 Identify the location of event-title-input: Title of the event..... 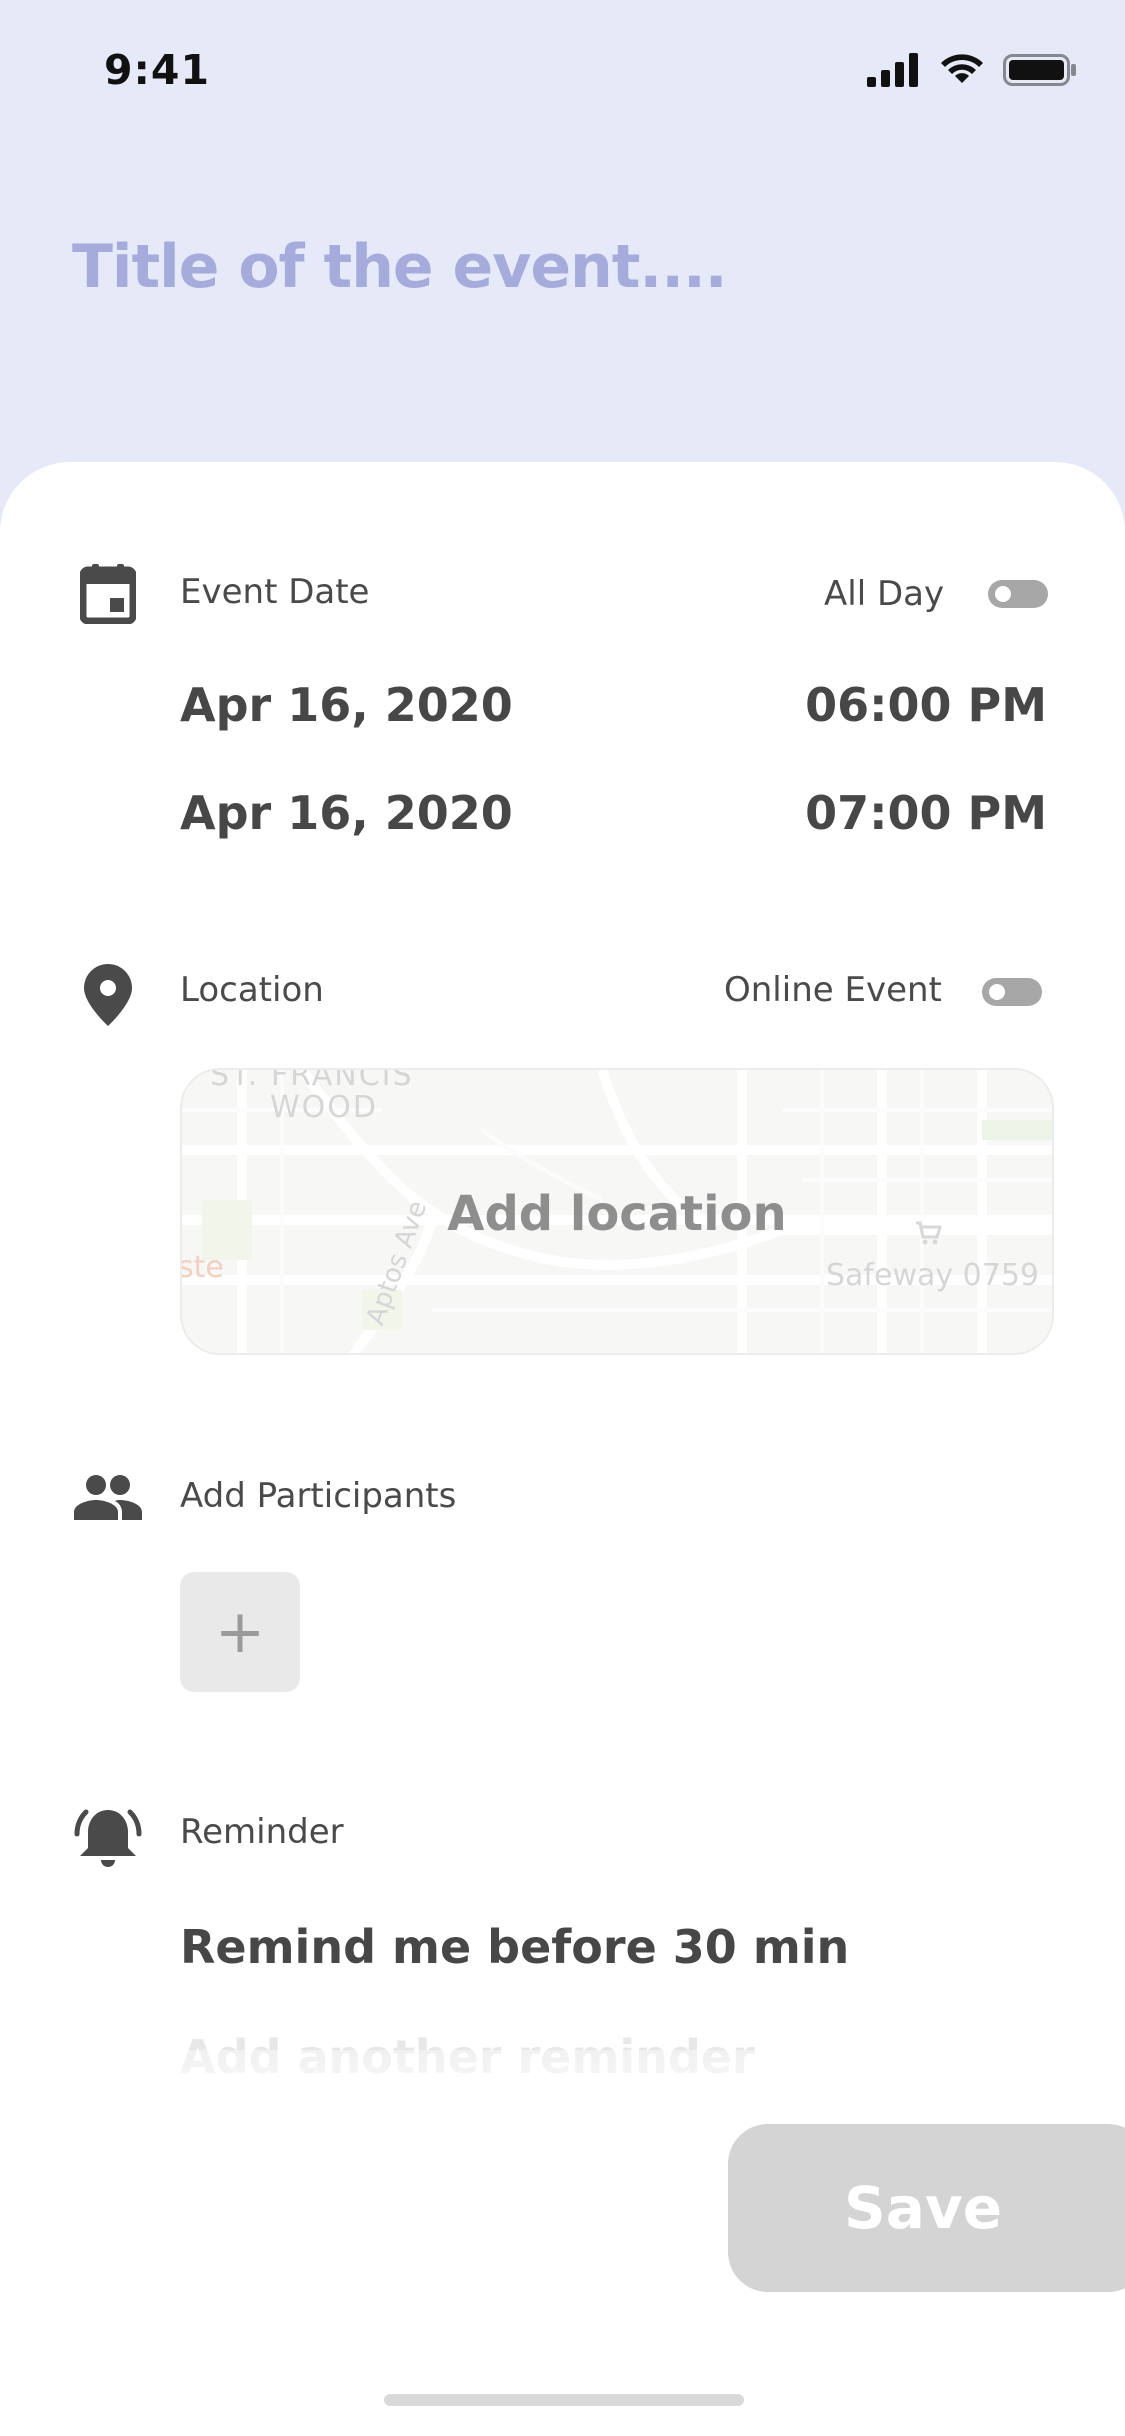
(400, 267).